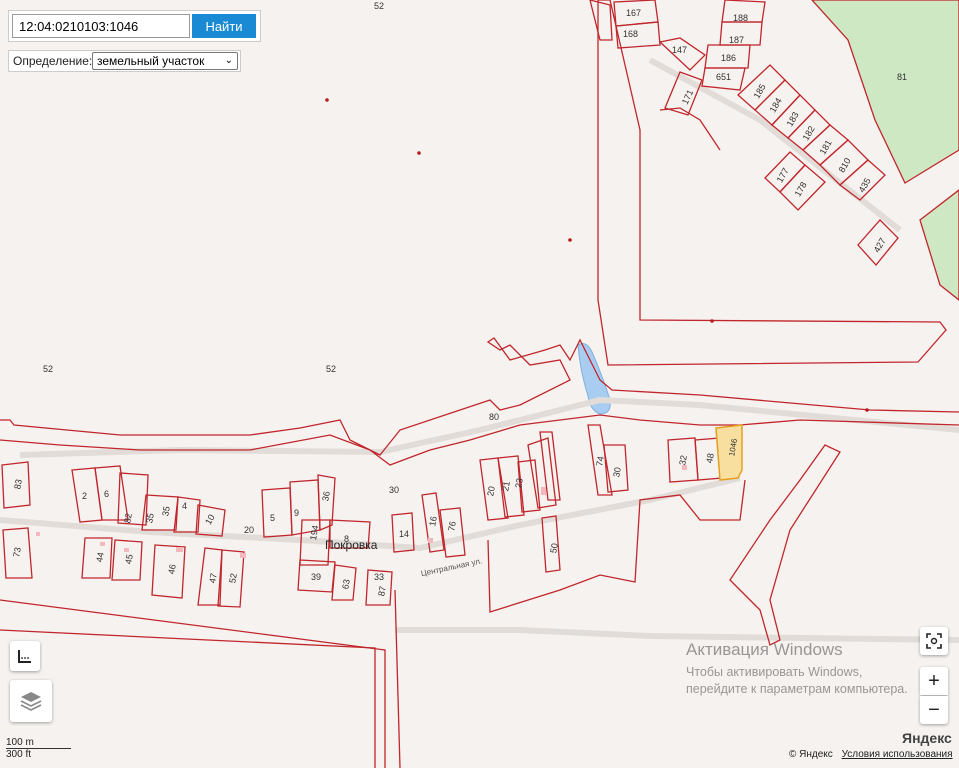  Describe the element at coordinates (128, 518) in the screenshot. I see `parcel-label: 82` at that location.